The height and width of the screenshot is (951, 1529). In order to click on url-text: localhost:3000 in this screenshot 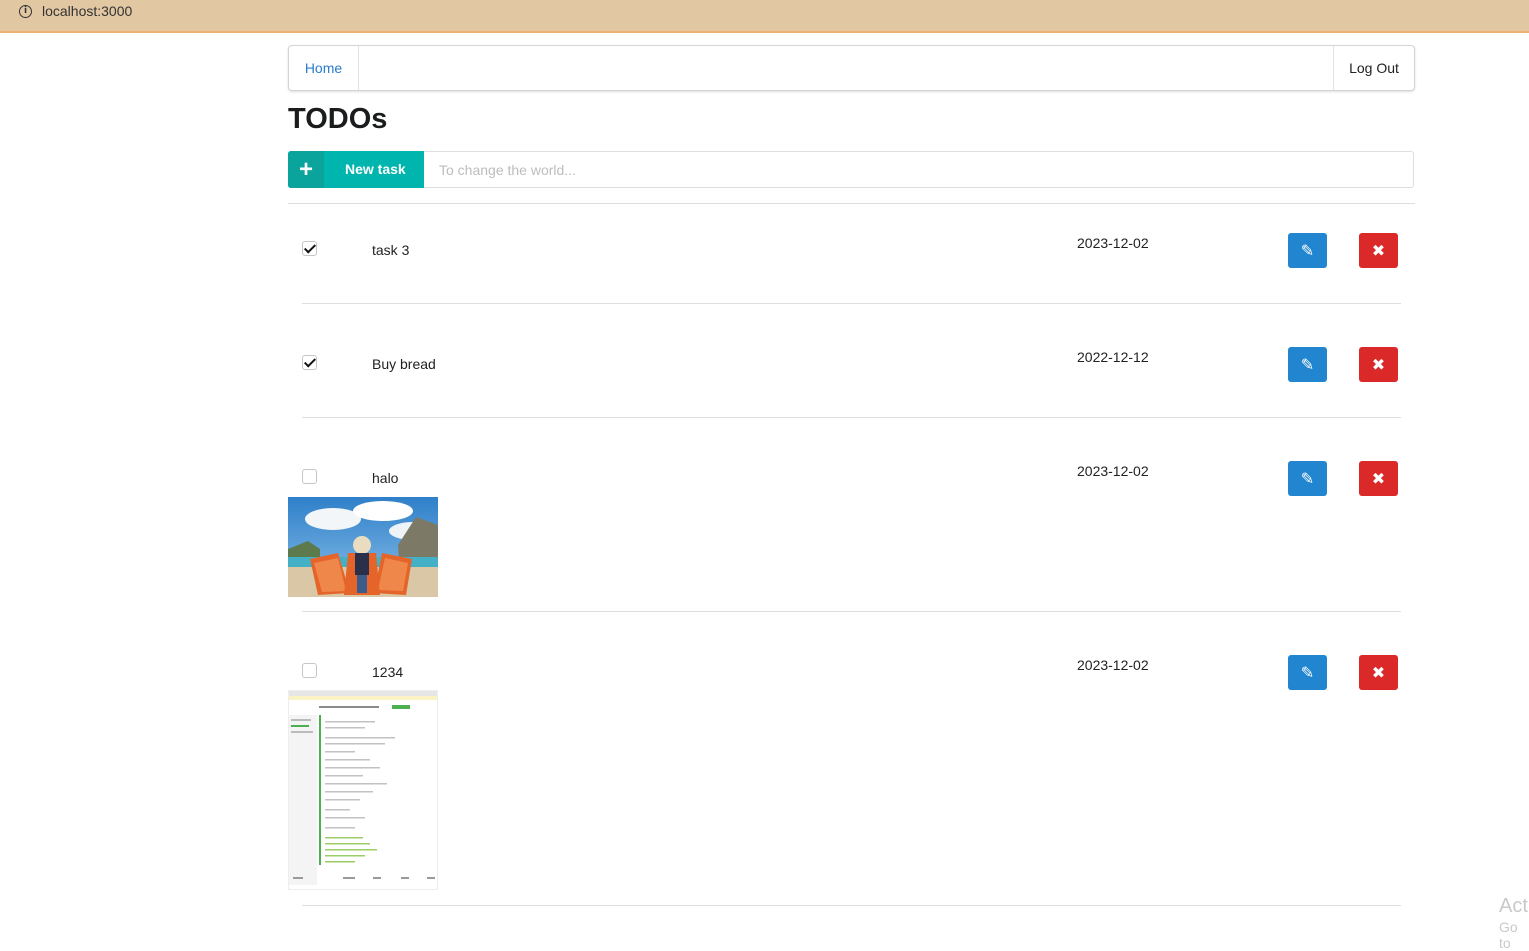, I will do `click(87, 11)`.